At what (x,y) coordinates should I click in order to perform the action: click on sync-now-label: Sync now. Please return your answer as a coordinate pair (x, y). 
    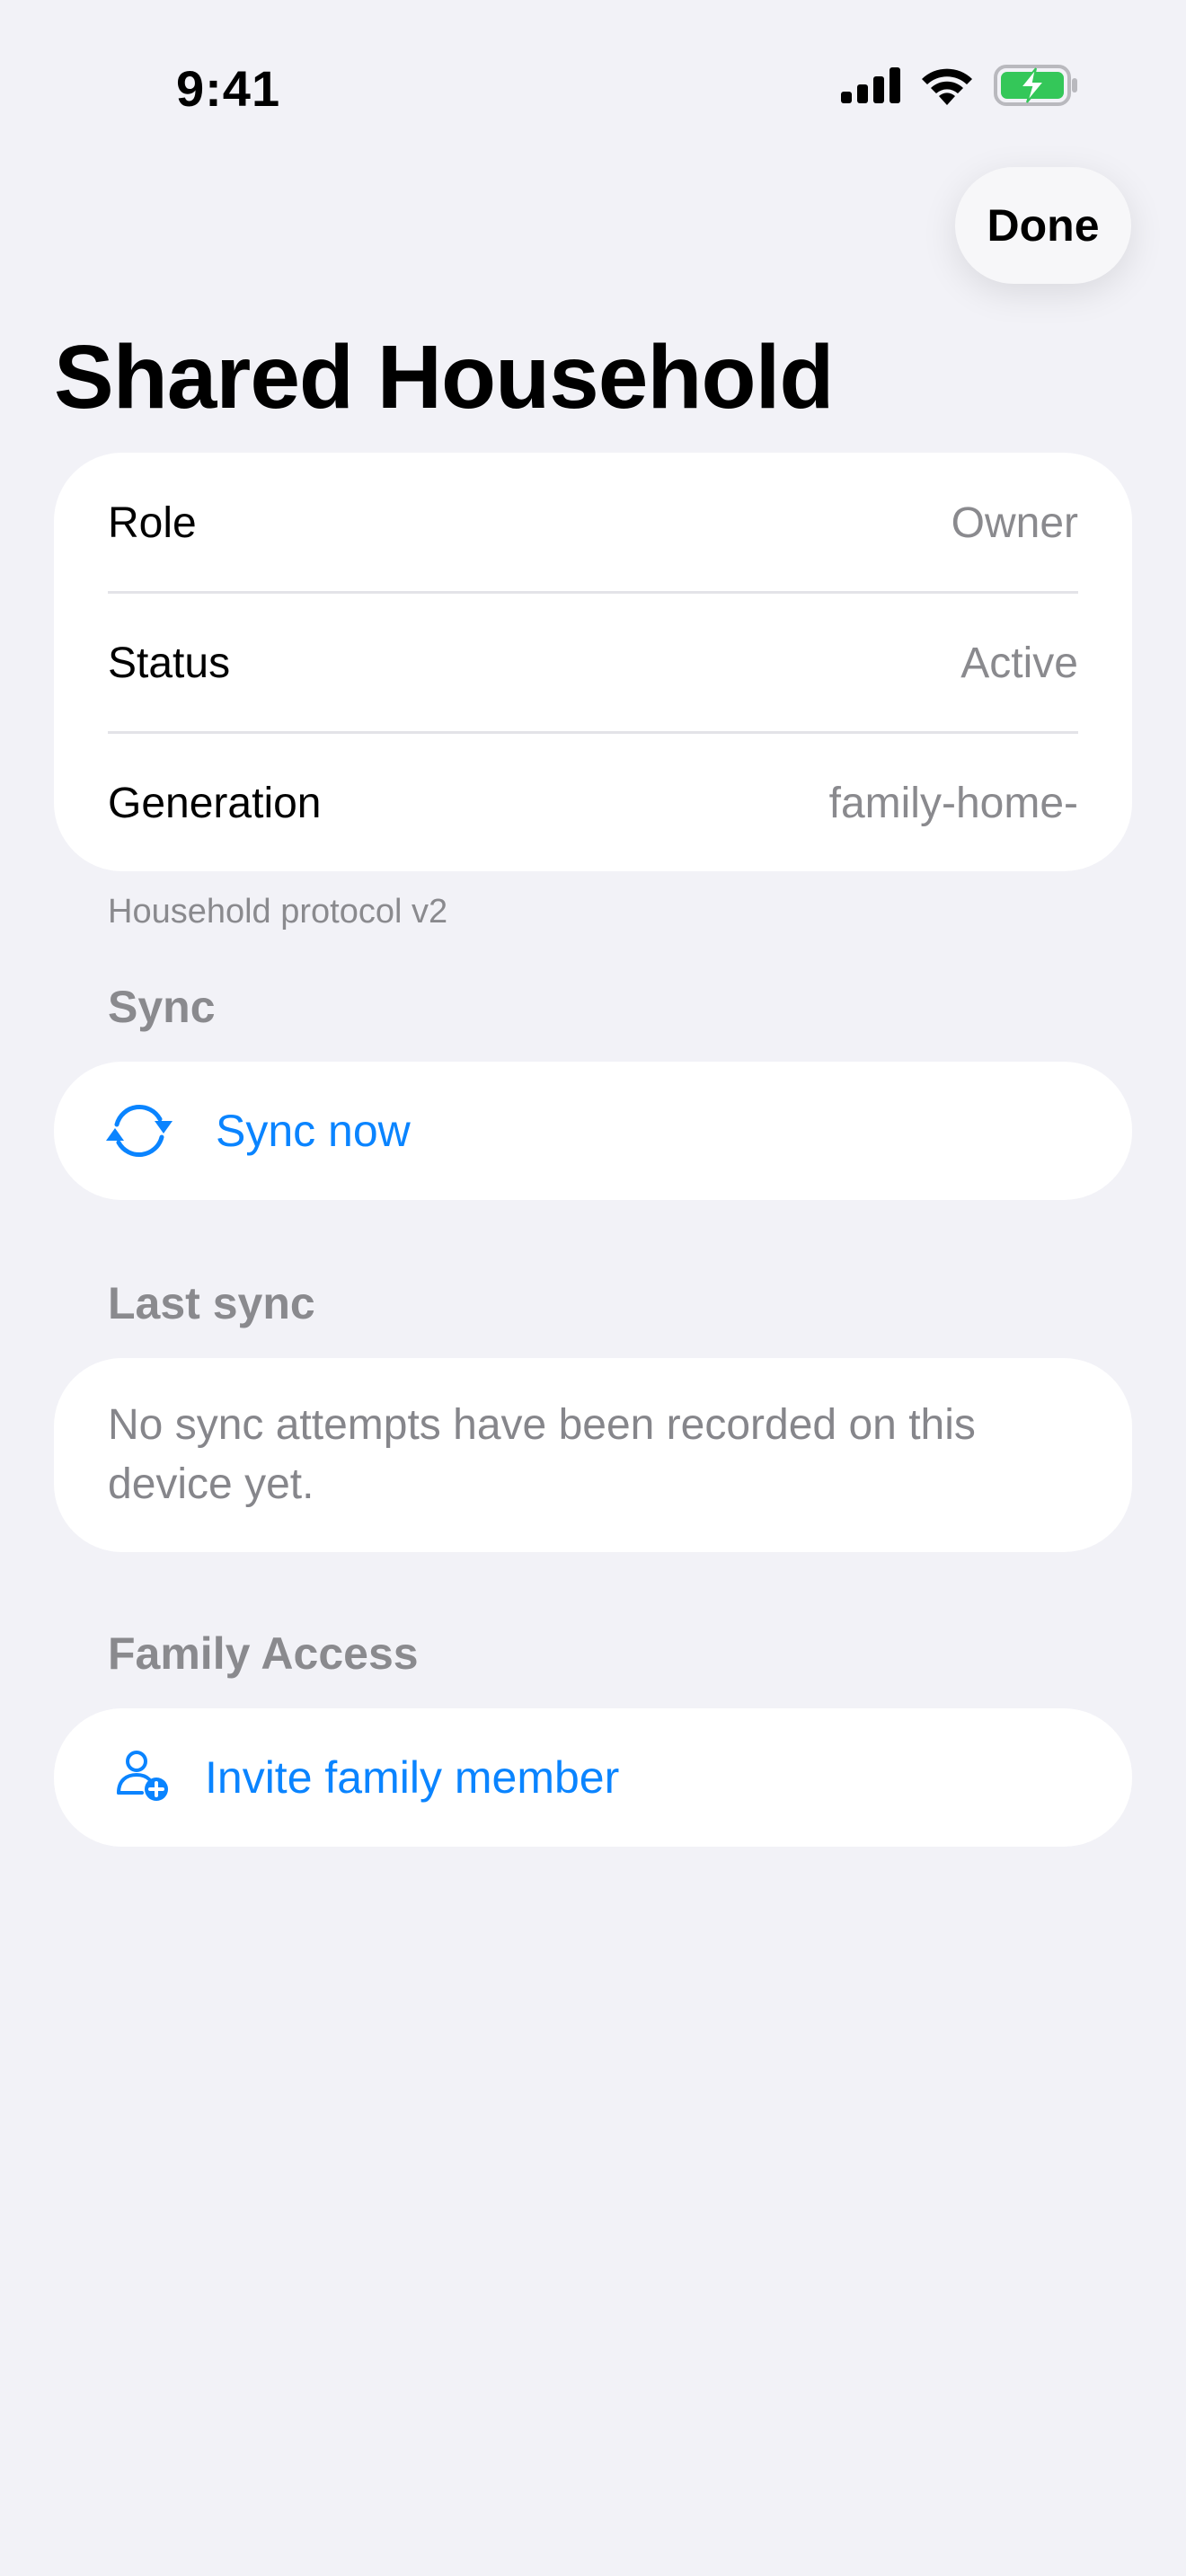
    Looking at the image, I should click on (313, 1131).